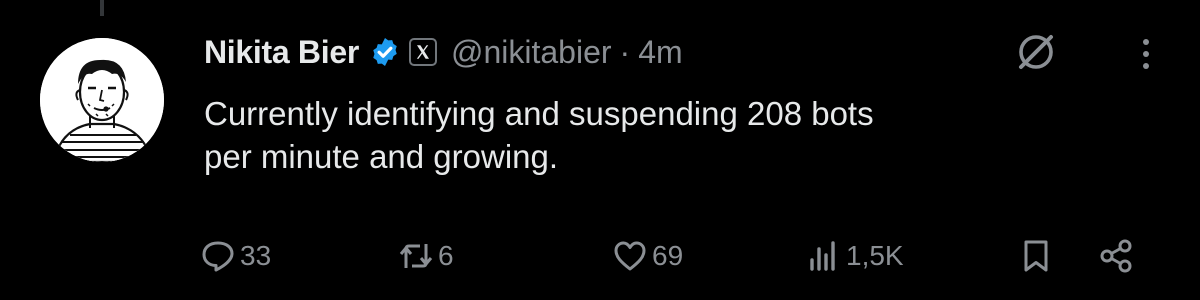  I want to click on grok-icon, so click(1036, 52).